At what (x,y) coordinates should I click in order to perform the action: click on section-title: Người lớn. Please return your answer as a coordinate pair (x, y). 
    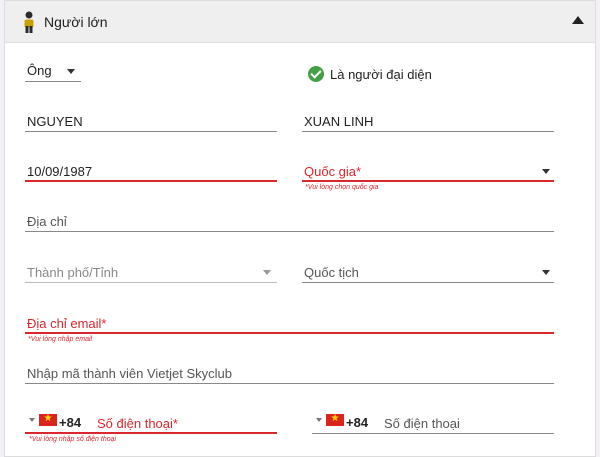
    Looking at the image, I should click on (76, 22).